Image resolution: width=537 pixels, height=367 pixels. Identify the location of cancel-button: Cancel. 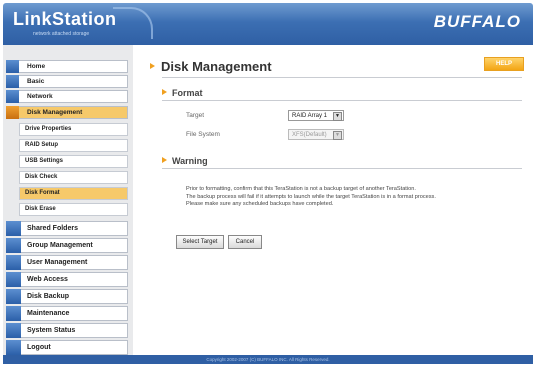
(245, 242).